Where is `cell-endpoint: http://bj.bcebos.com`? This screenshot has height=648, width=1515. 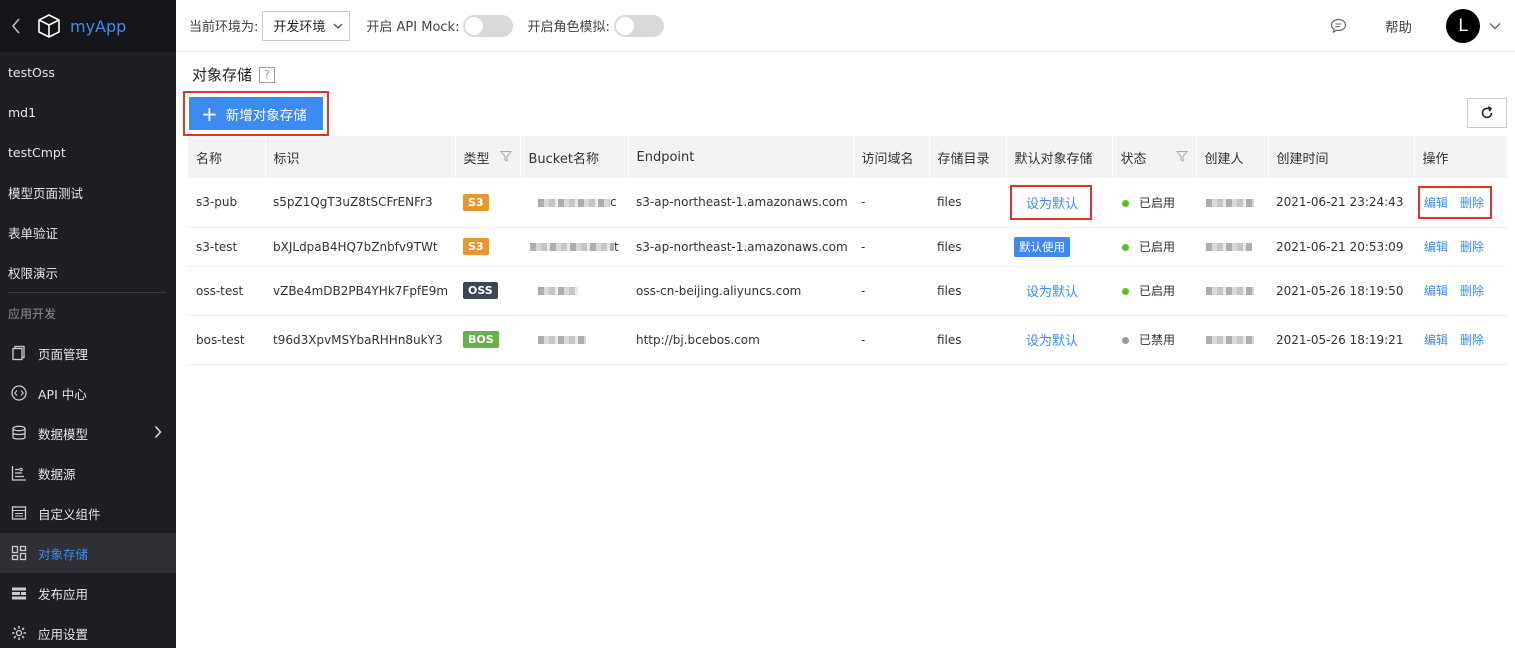 cell-endpoint: http://bj.bcebos.com is located at coordinates (740, 340).